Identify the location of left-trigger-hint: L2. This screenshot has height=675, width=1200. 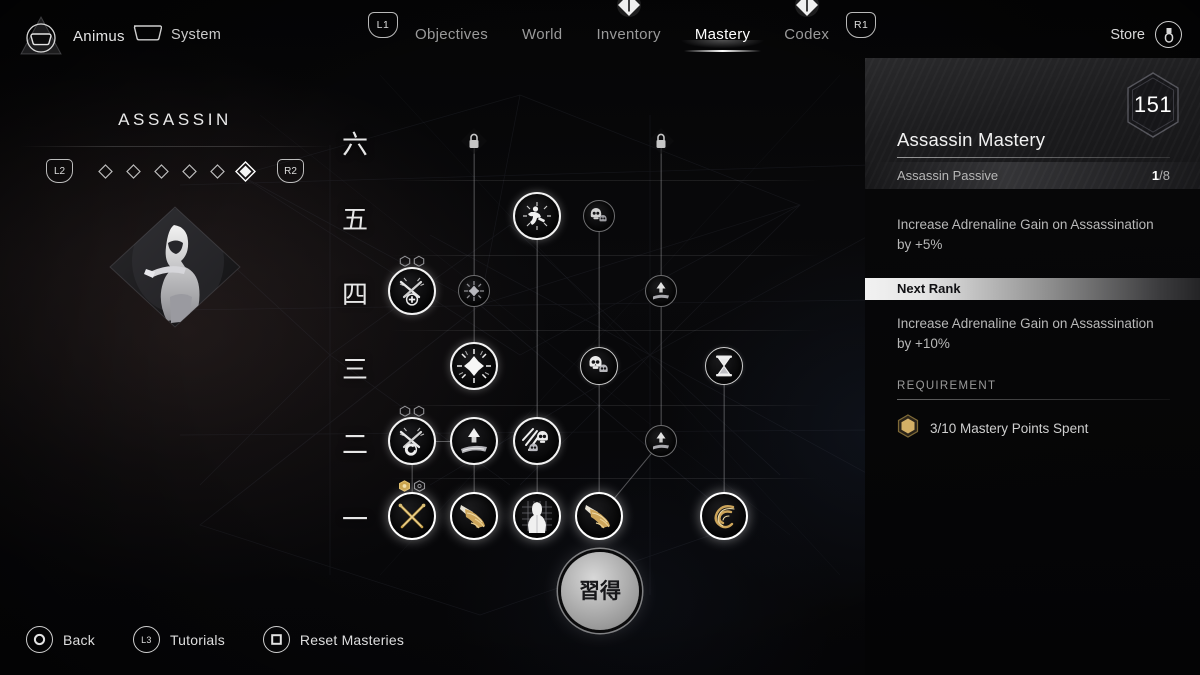
(59, 171).